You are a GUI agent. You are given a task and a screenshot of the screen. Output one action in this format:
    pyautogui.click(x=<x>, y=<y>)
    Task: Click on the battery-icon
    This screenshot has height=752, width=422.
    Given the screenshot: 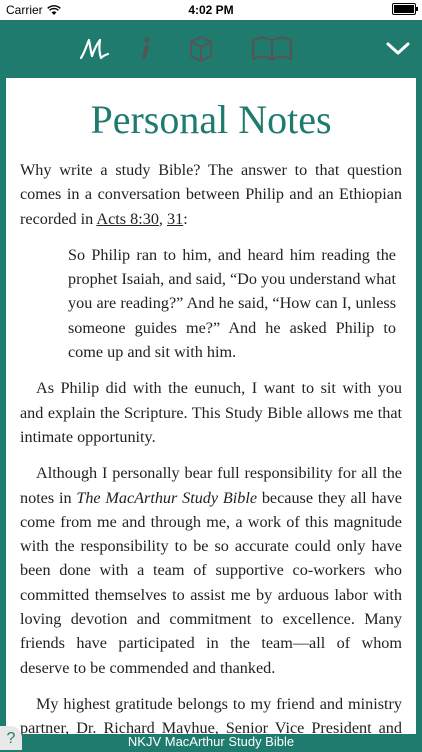 What is the action you would take?
    pyautogui.click(x=405, y=9)
    